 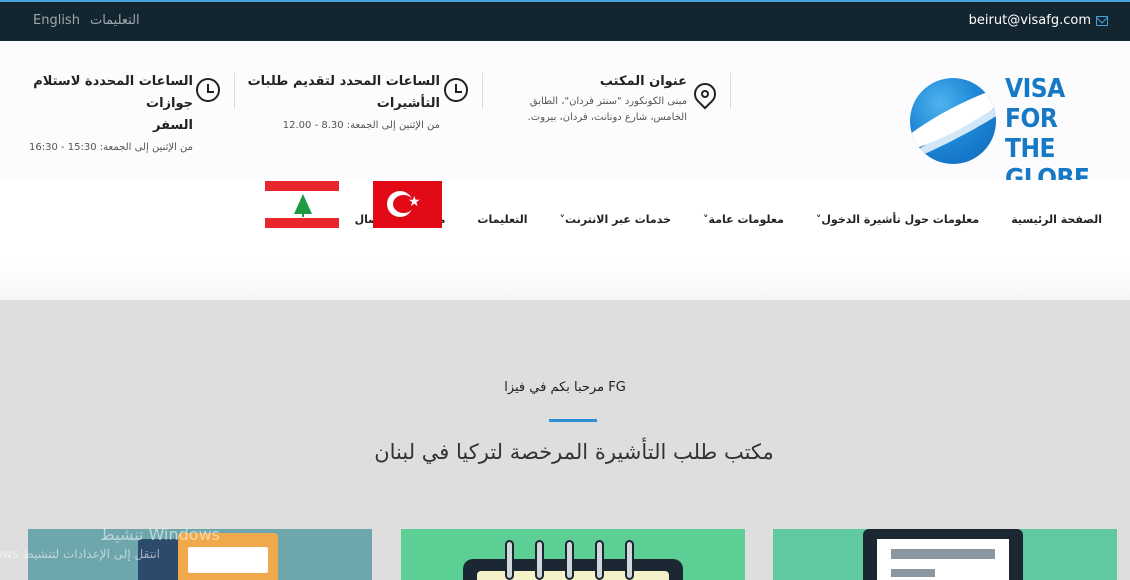 What do you see at coordinates (172, 125) in the screenshot?
I see `collection-hours-title-2: السفر` at bounding box center [172, 125].